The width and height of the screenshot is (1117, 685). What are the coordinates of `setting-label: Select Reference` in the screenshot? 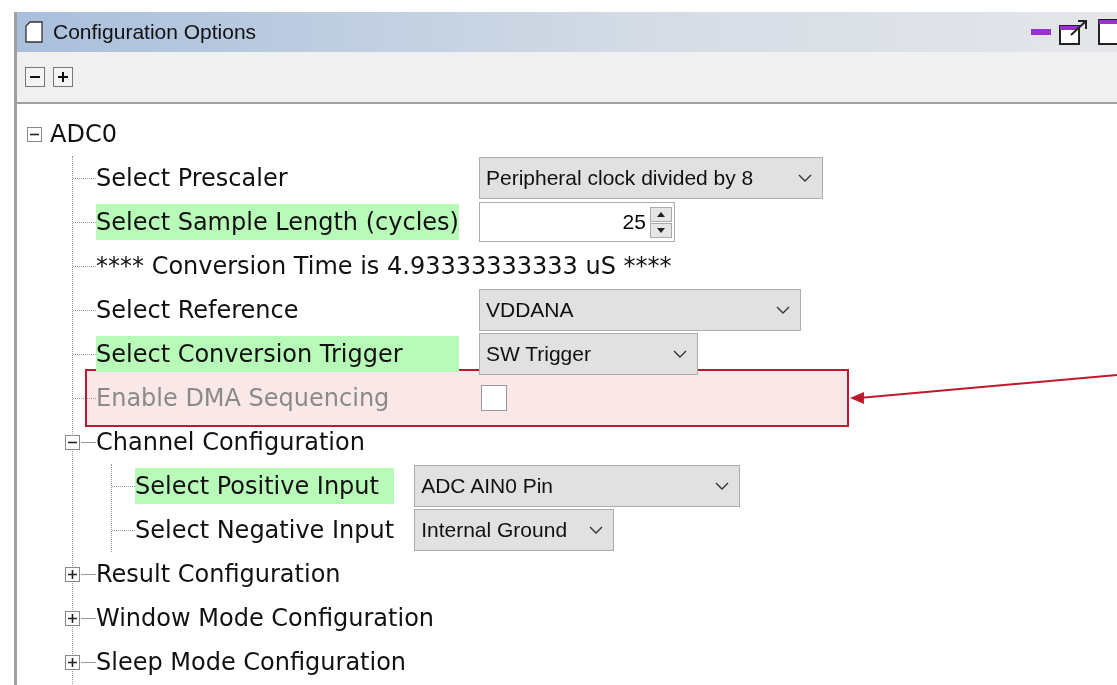 It's located at (198, 310).